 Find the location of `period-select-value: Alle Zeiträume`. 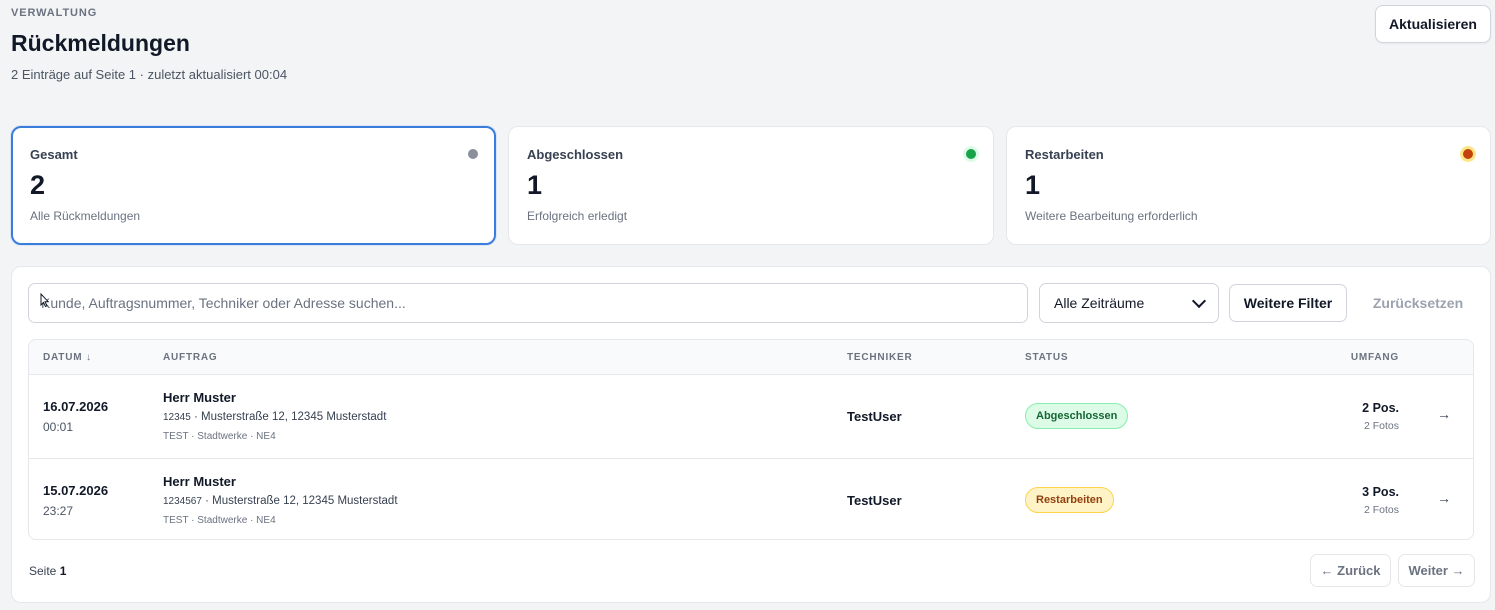

period-select-value: Alle Zeiträume is located at coordinates (1099, 303).